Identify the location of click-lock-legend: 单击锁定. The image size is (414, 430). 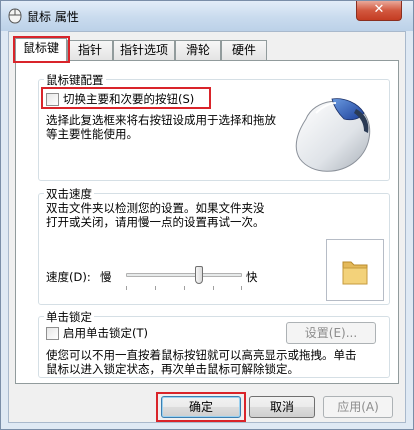
(69, 317).